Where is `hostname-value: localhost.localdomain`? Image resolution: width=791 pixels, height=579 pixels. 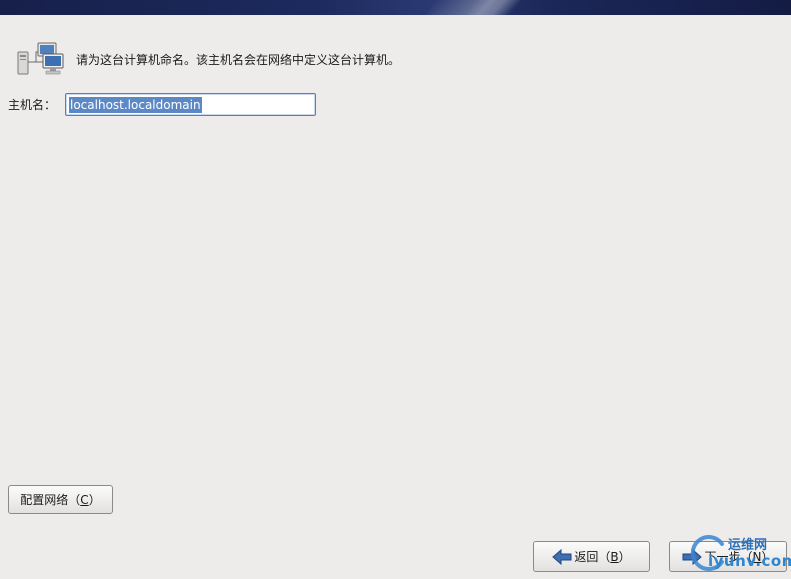 hostname-value: localhost.localdomain is located at coordinates (135, 104).